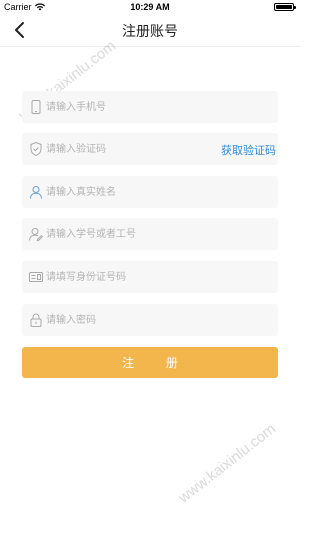 Image resolution: width=320 pixels, height=533 pixels. What do you see at coordinates (150, 362) in the screenshot?
I see `register-button: 注 册` at bounding box center [150, 362].